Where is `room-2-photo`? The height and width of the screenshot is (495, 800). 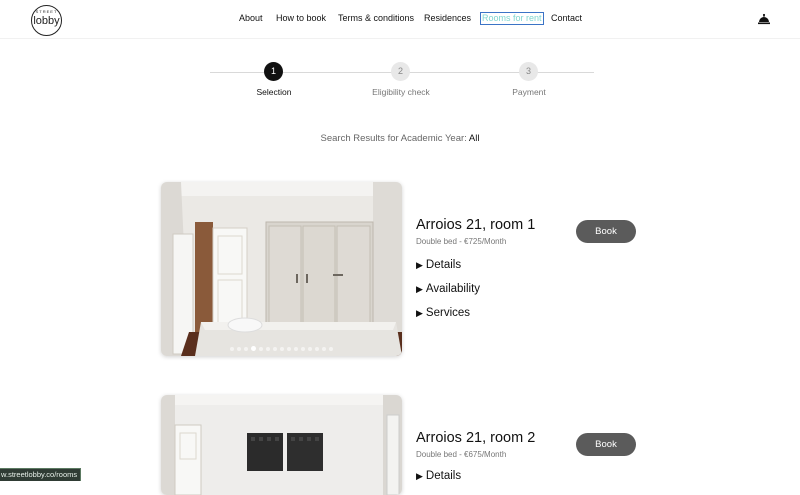
room-2-photo is located at coordinates (281, 445).